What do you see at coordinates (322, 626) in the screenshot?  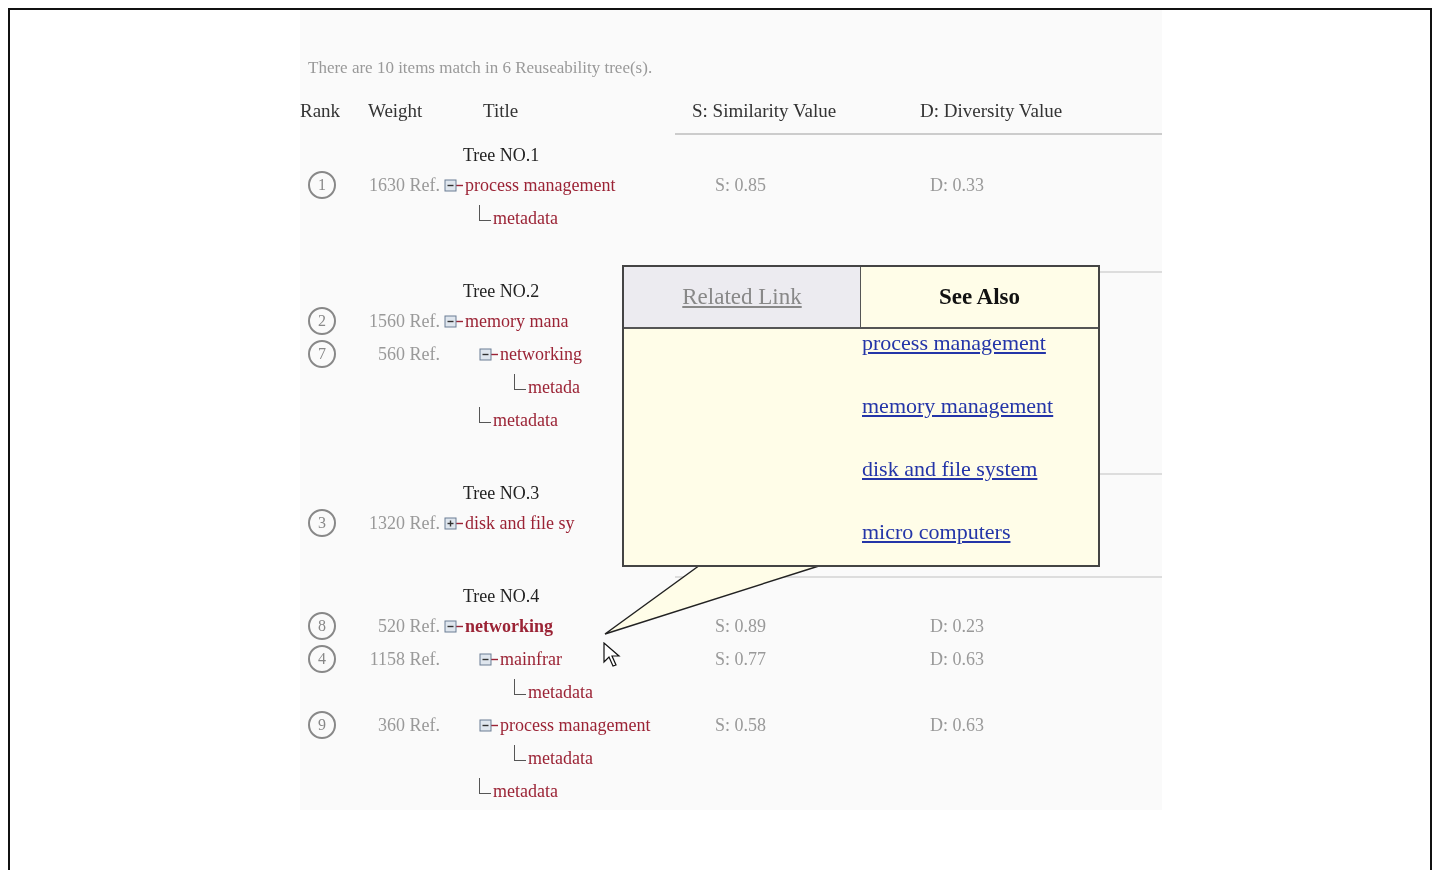 I see `rank-badge: 8` at bounding box center [322, 626].